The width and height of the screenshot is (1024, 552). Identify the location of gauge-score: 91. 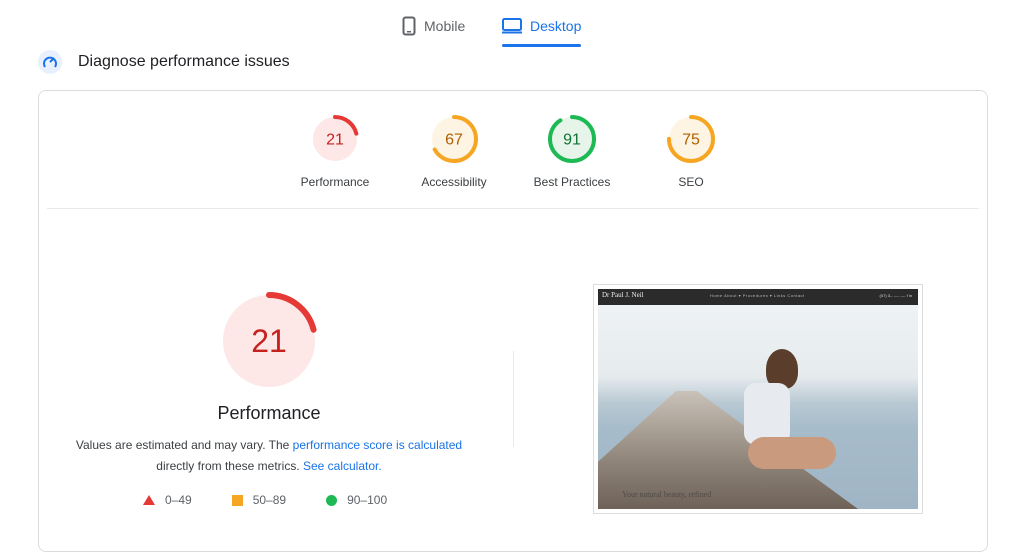
(572, 140).